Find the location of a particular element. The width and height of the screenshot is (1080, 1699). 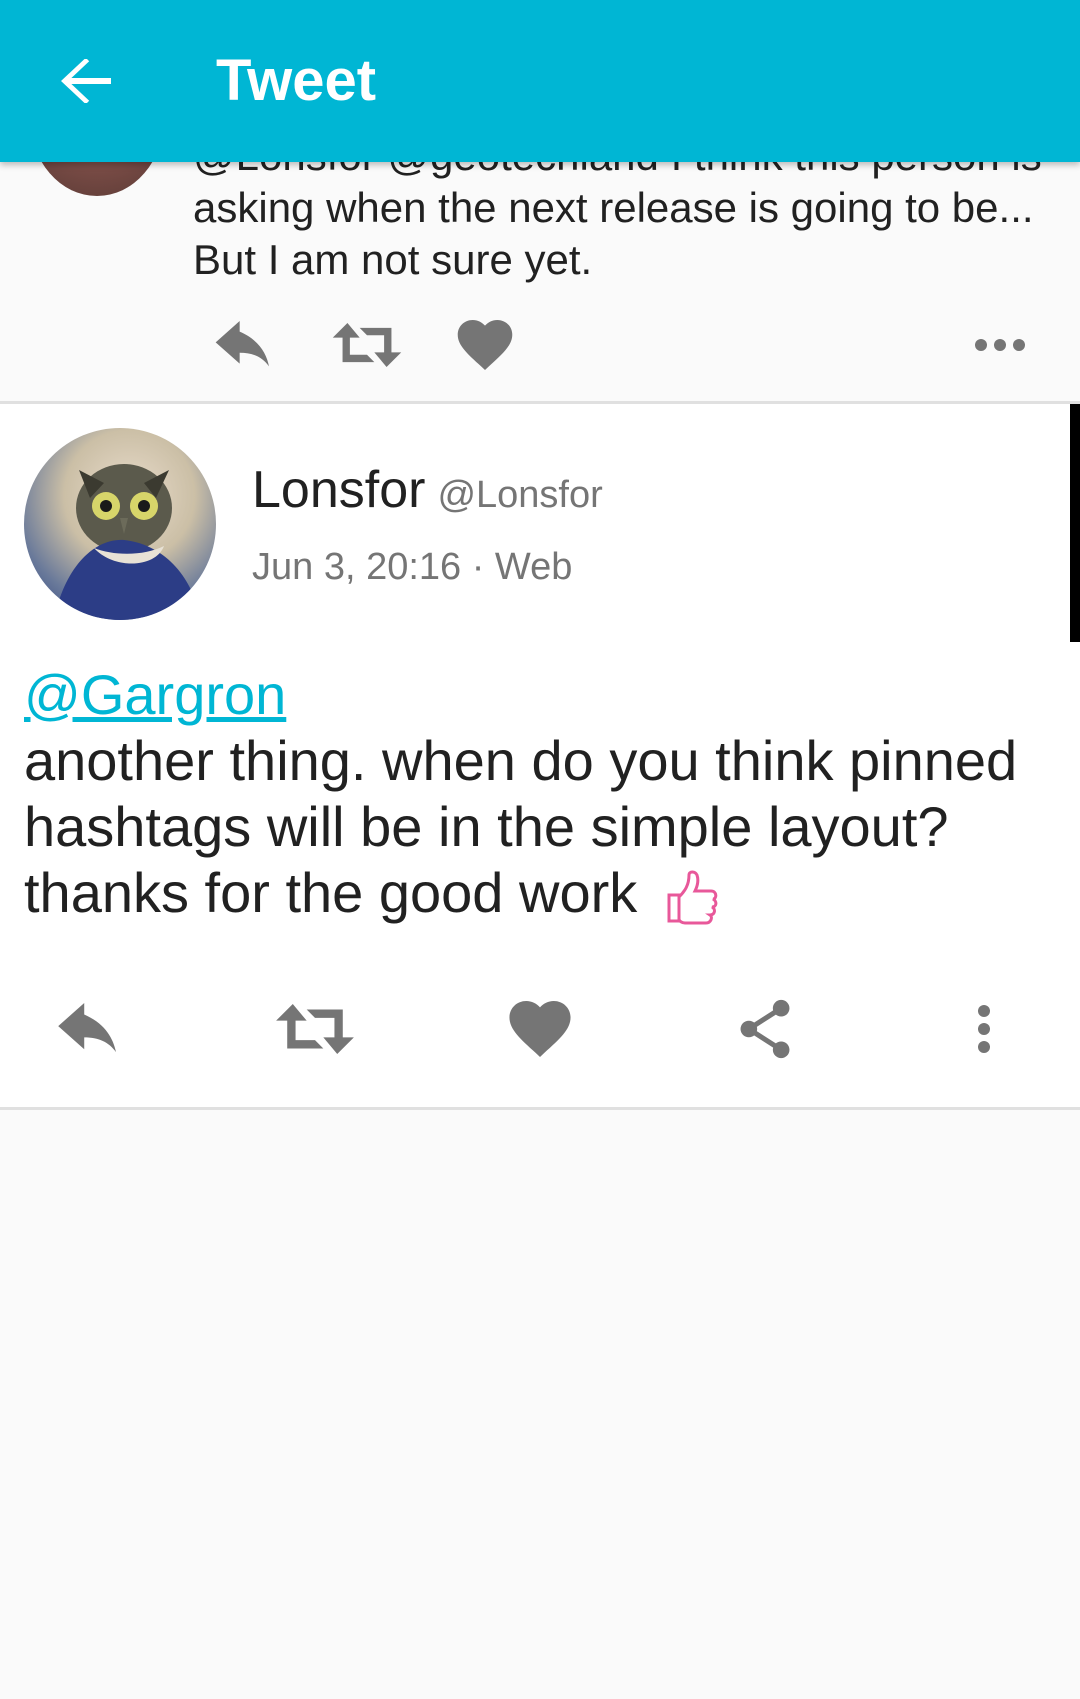

arrow-back-icon is located at coordinates (85, 81).